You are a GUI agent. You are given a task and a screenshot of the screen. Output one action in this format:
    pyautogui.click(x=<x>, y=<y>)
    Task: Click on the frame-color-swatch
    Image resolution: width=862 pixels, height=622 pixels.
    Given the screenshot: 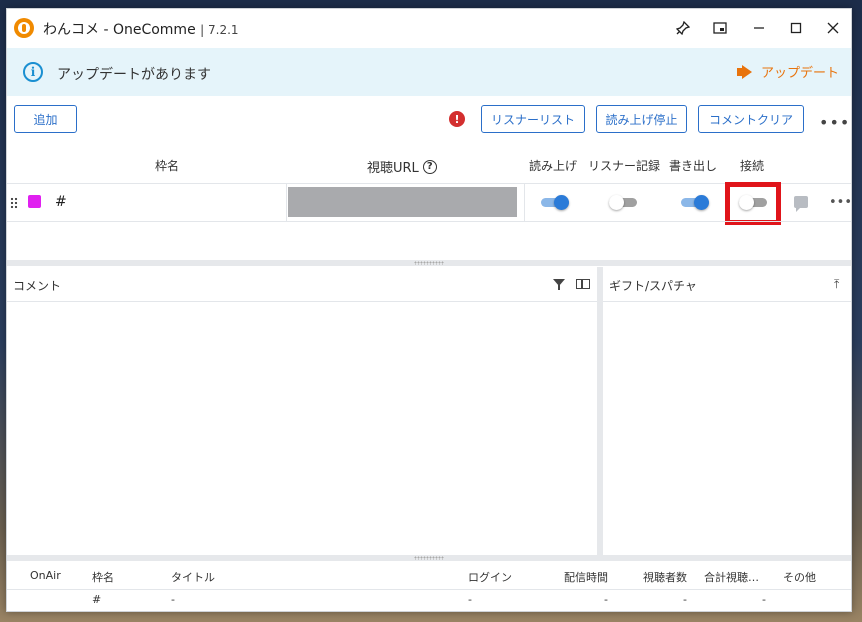 What is the action you would take?
    pyautogui.click(x=34, y=201)
    